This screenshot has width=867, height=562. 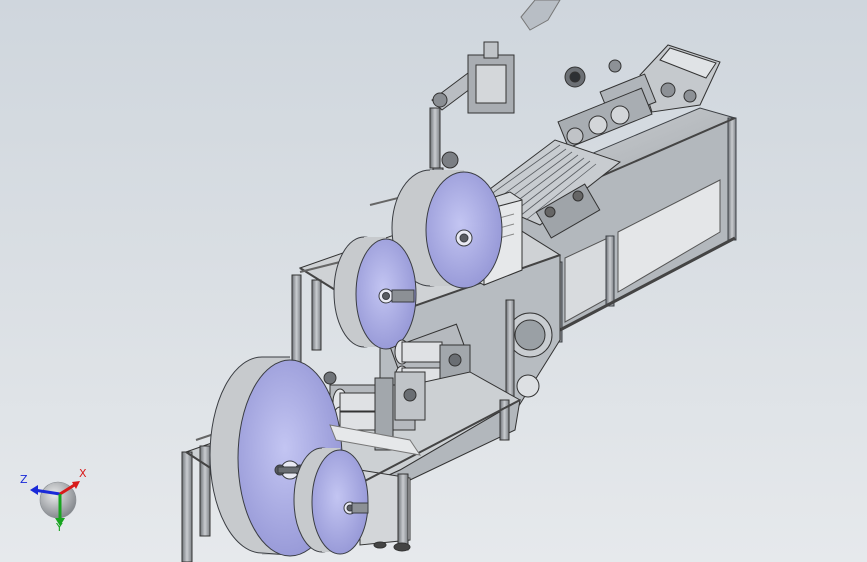 I want to click on z-axis-label: Z, so click(x=24, y=479).